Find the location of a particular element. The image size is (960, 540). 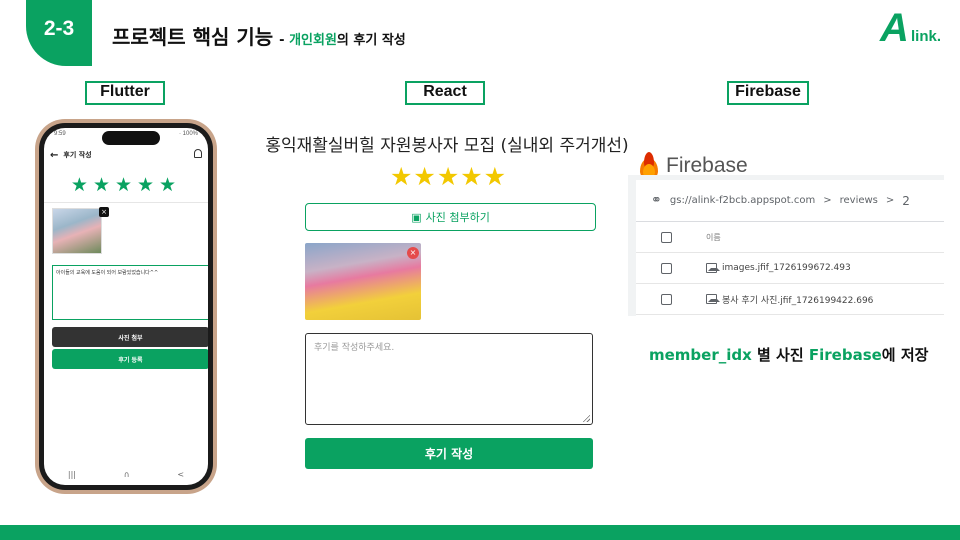

firebase-caption: member_idx 별 사진 Firebase에 저장 is located at coordinates (788, 354).